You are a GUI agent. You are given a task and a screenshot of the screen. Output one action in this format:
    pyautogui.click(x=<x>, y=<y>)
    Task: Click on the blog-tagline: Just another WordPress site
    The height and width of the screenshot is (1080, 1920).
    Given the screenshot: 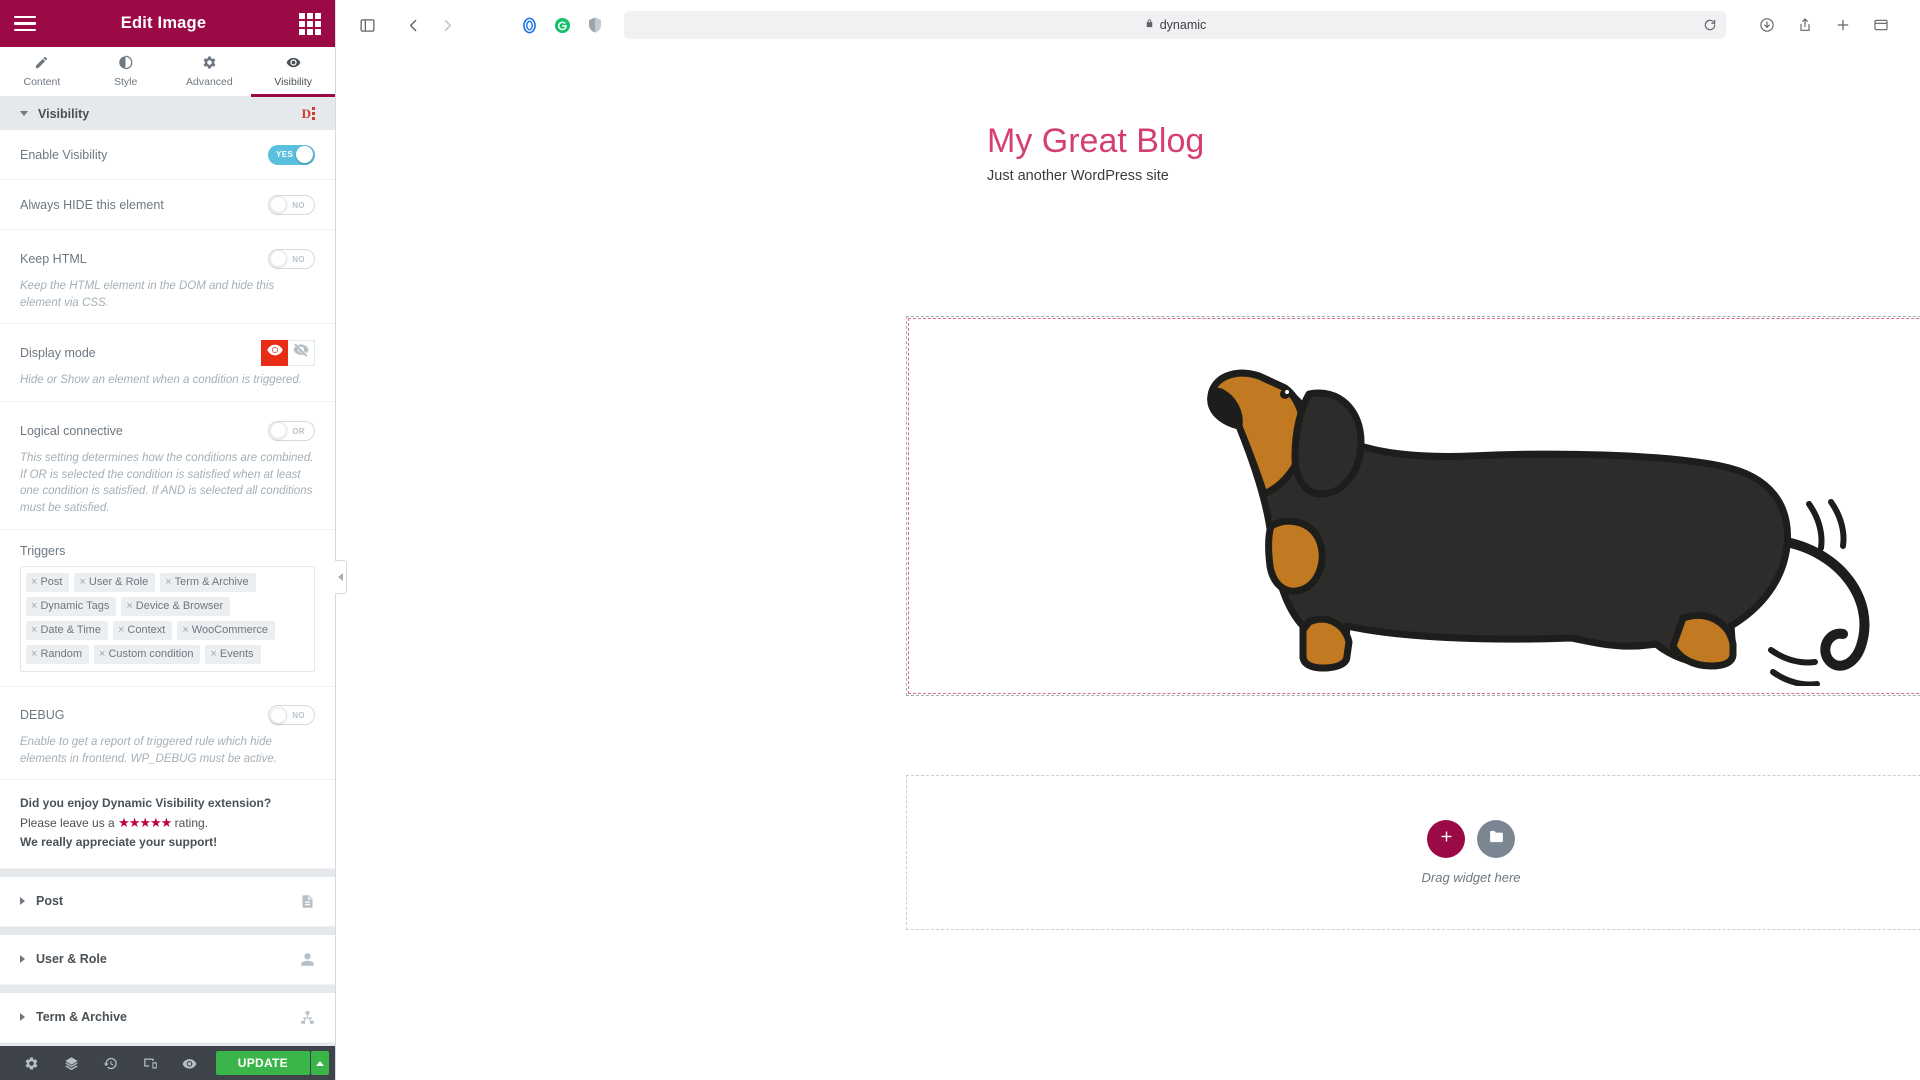 What is the action you would take?
    pyautogui.click(x=1078, y=176)
    